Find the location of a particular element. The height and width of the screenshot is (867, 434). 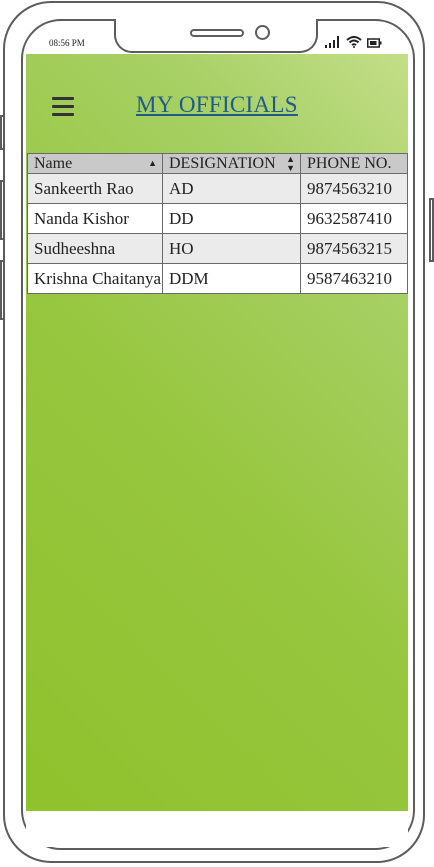

cell-phone: 9632587410 is located at coordinates (354, 218).